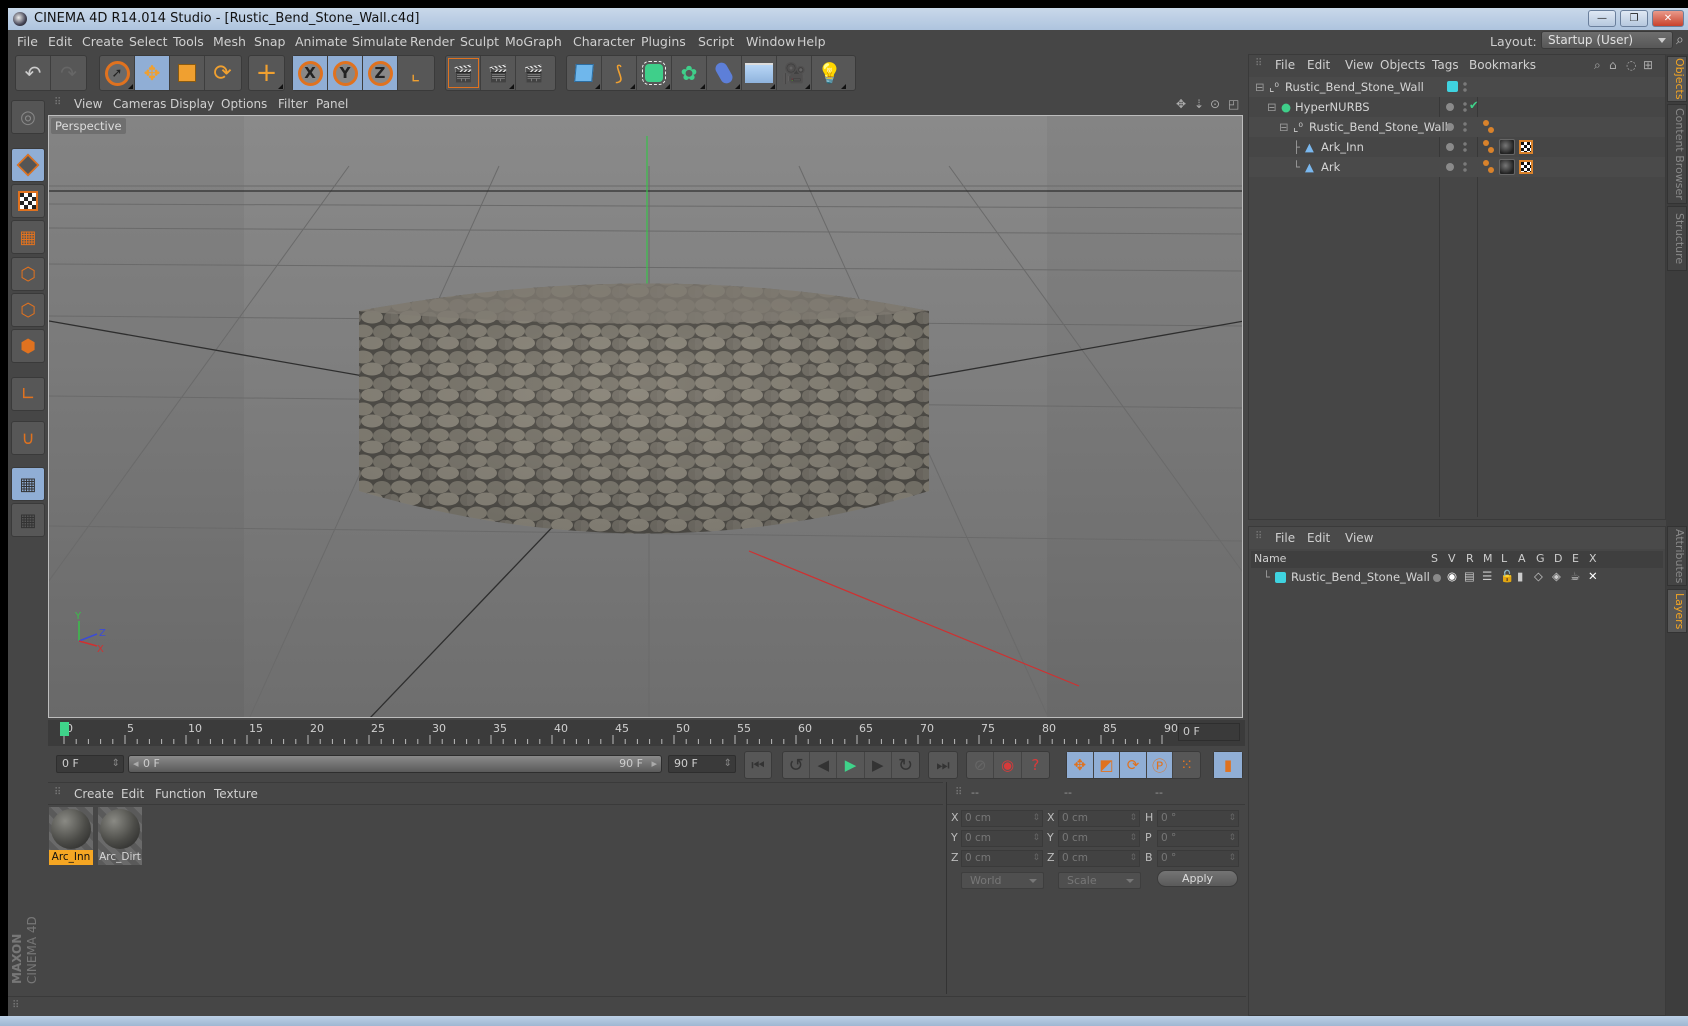  Describe the element at coordinates (379, 41) in the screenshot. I see `menu-simulate: Simulate` at that location.